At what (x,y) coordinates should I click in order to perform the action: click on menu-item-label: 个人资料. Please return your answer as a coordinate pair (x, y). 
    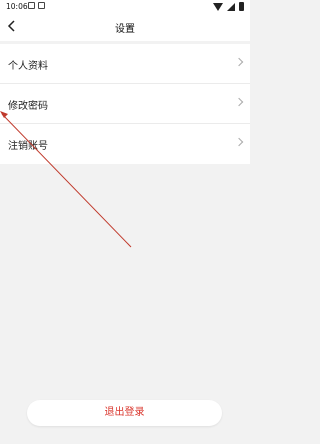
    Looking at the image, I should click on (28, 66).